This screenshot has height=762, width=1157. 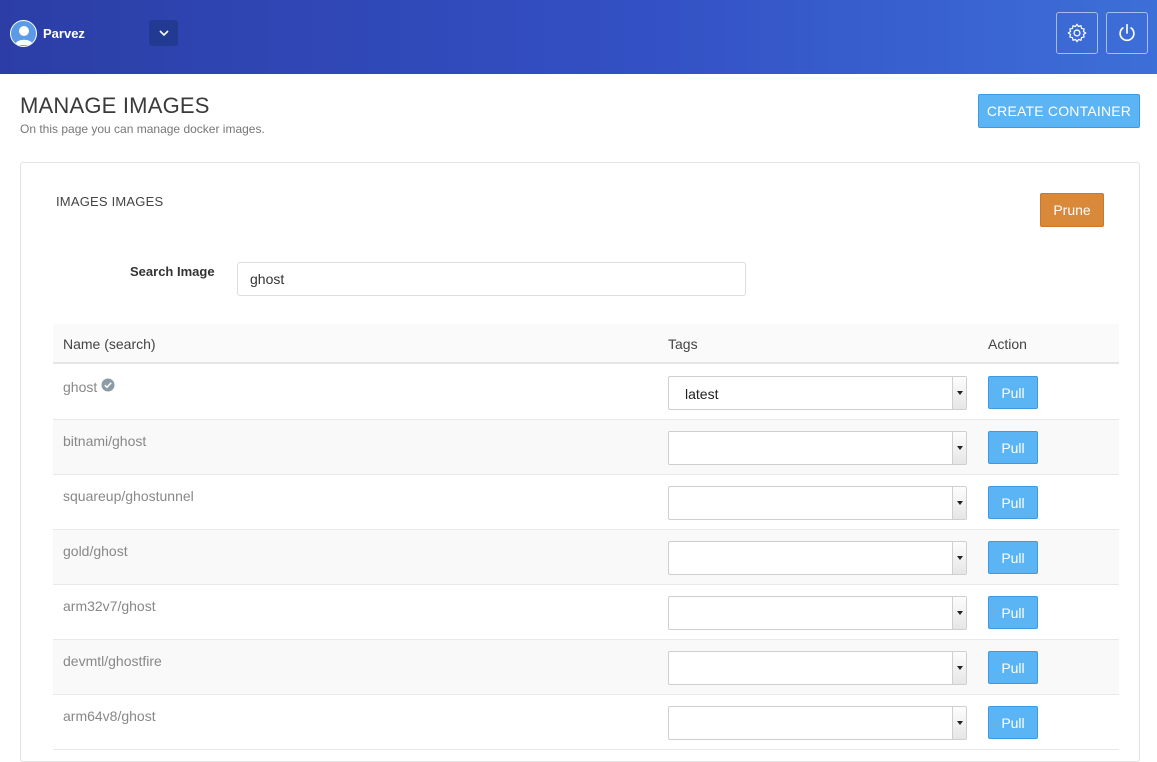 What do you see at coordinates (683, 344) in the screenshot?
I see `column-header-tags: Tags` at bounding box center [683, 344].